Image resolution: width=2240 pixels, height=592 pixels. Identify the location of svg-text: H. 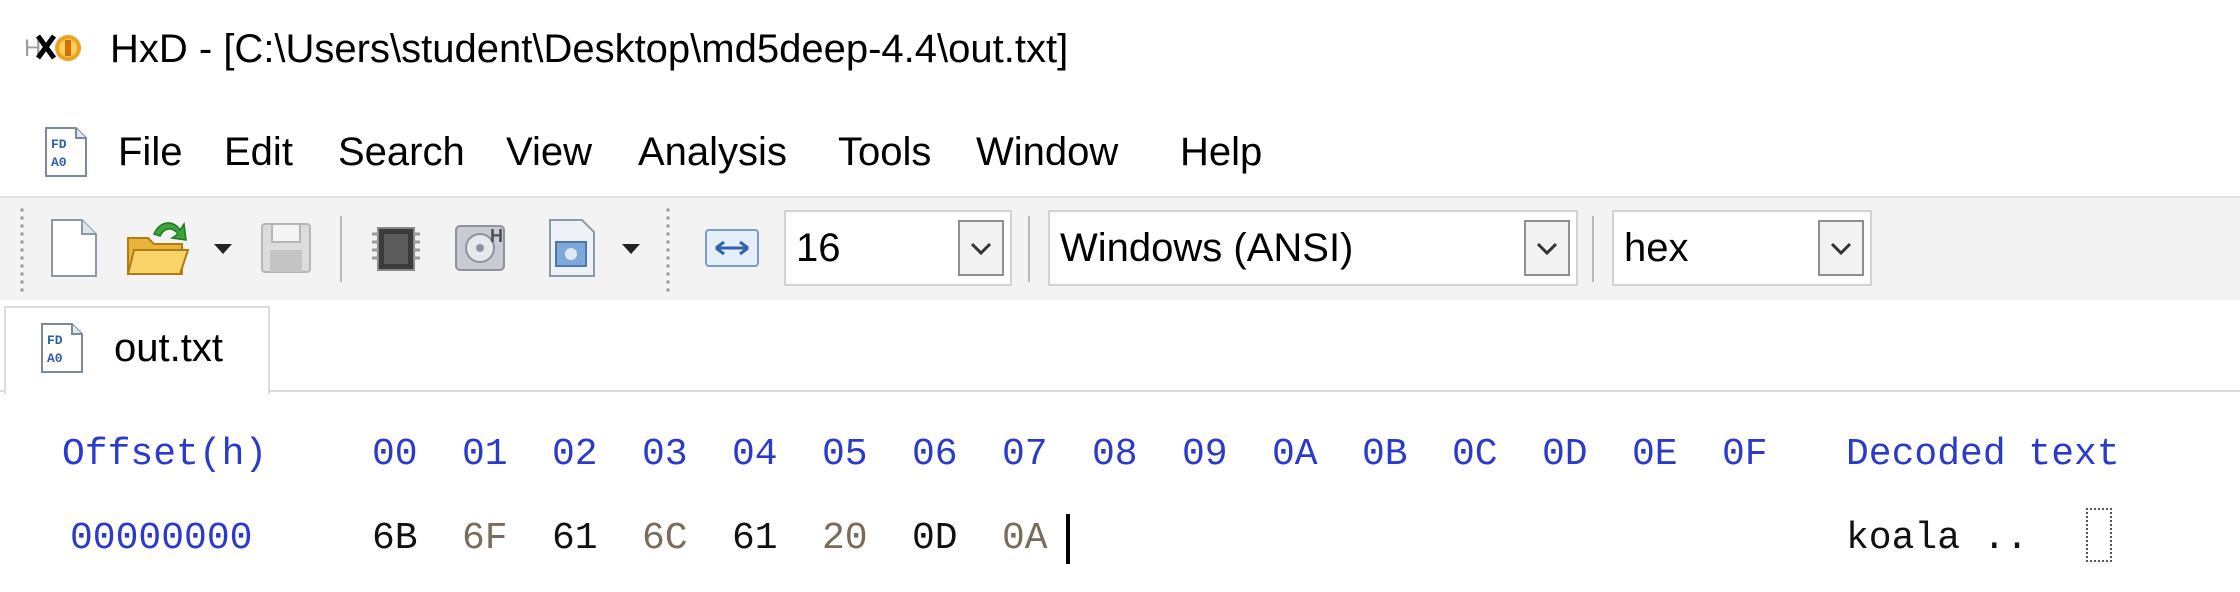
(496, 236).